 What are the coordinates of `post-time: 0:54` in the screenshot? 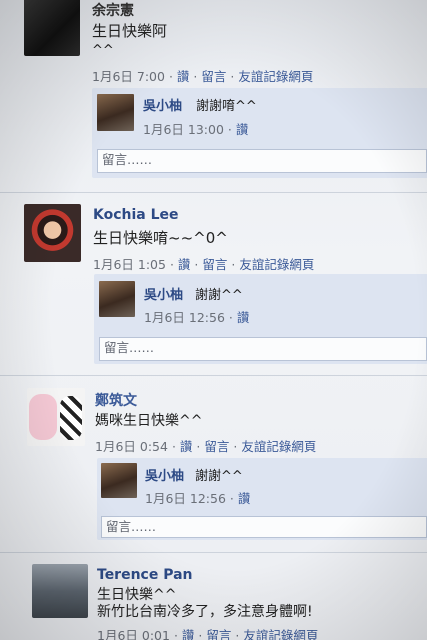 It's located at (153, 446).